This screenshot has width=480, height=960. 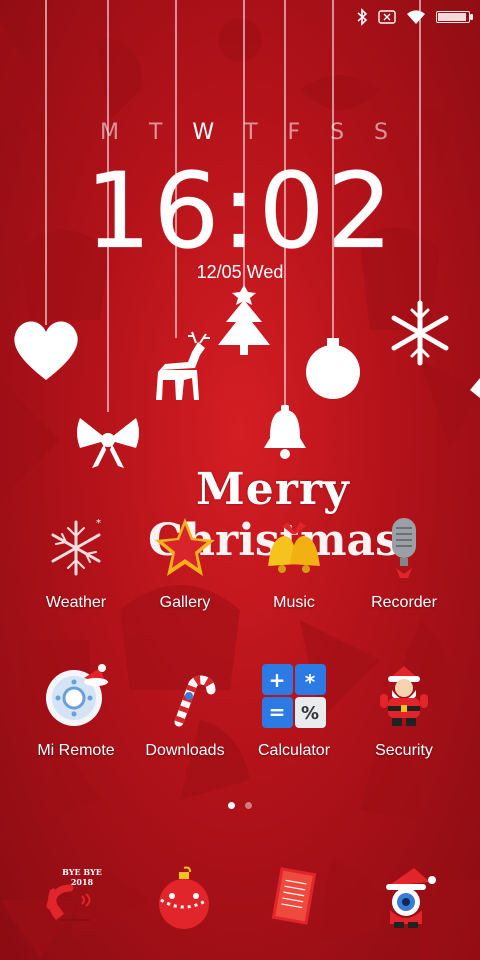 I want to click on snowflake-ornament-icon, so click(x=420, y=333).